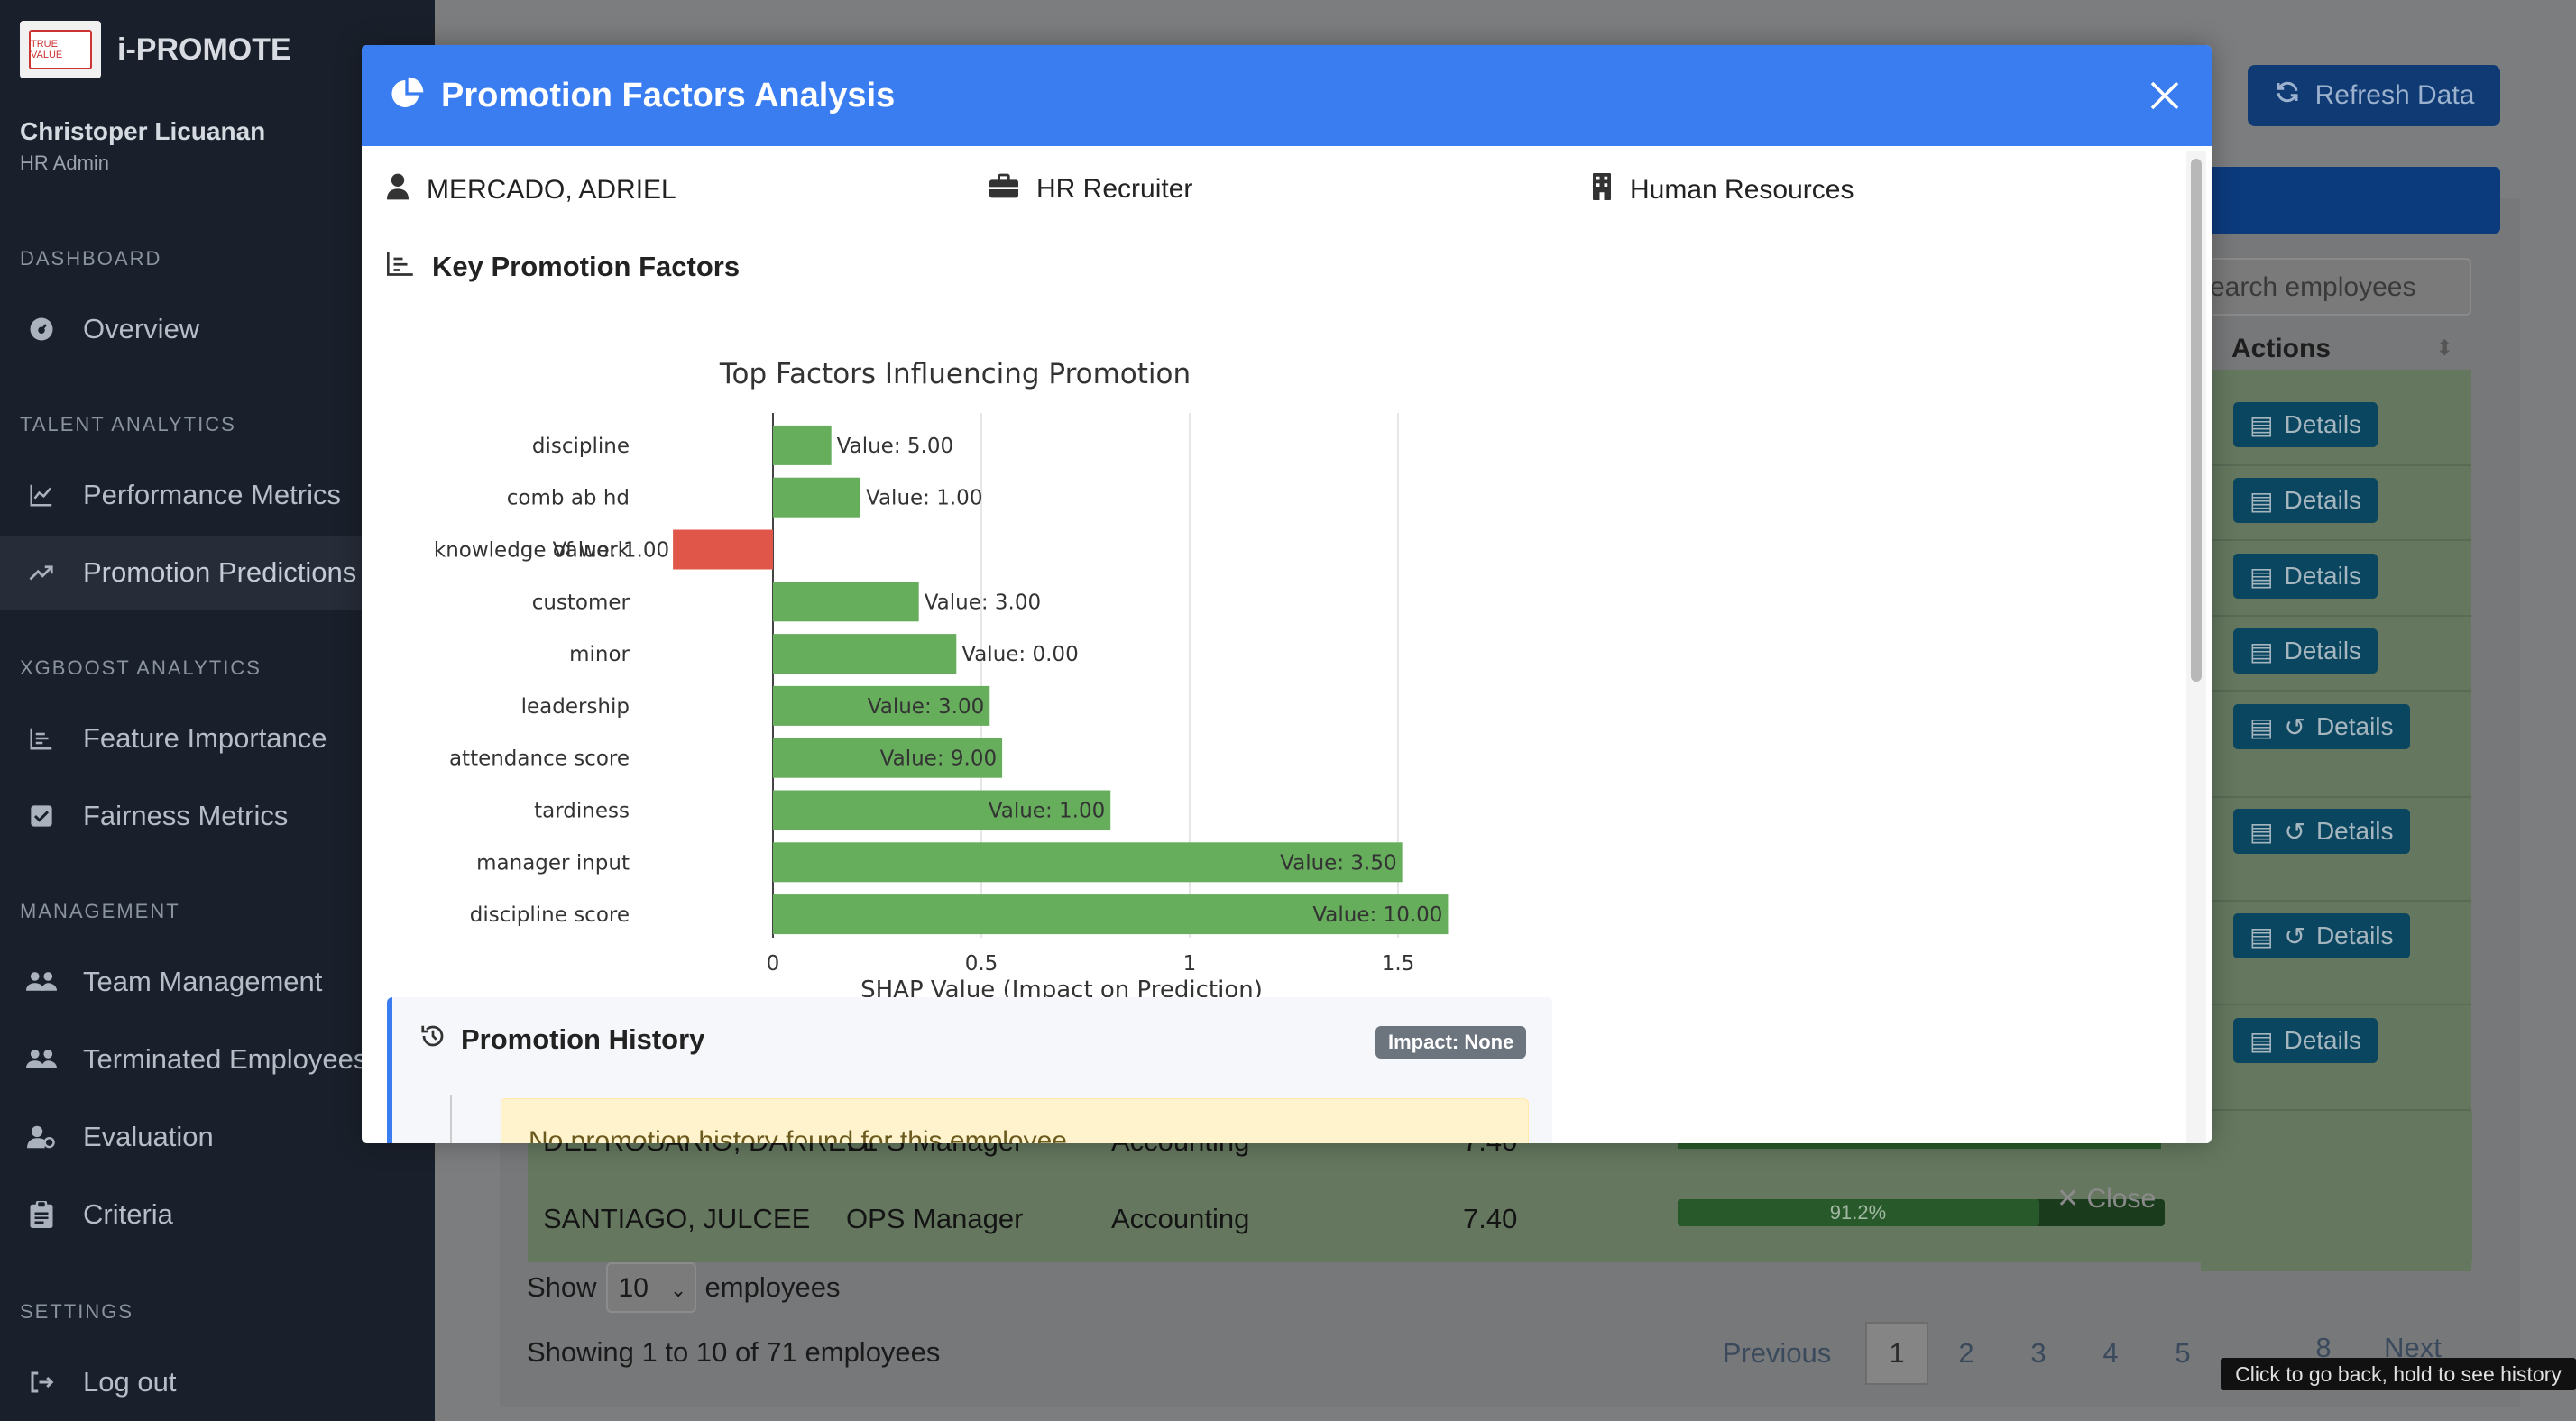 This screenshot has width=2576, height=1421. Describe the element at coordinates (204, 49) in the screenshot. I see `brand-name: i-PROMOTE` at that location.